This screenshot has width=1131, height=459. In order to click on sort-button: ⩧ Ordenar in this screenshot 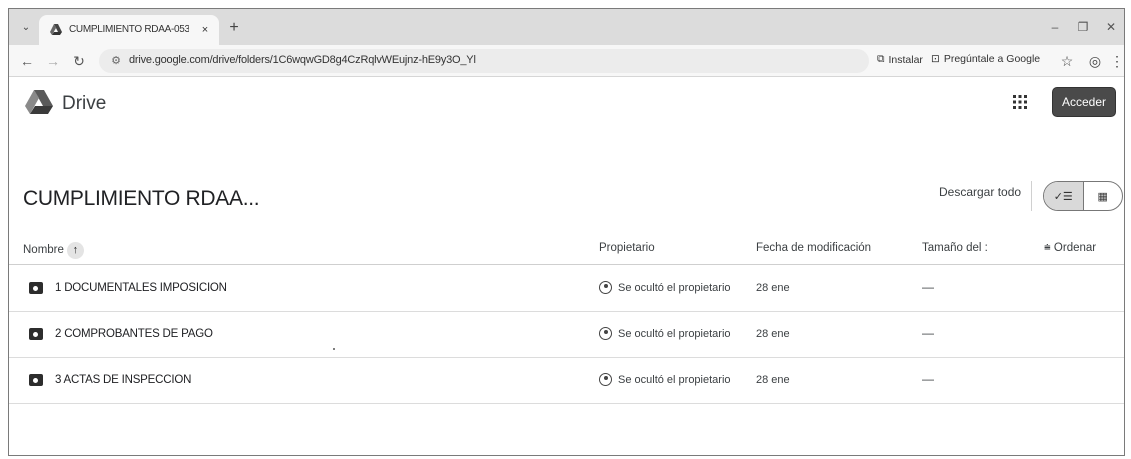, I will do `click(1070, 248)`.